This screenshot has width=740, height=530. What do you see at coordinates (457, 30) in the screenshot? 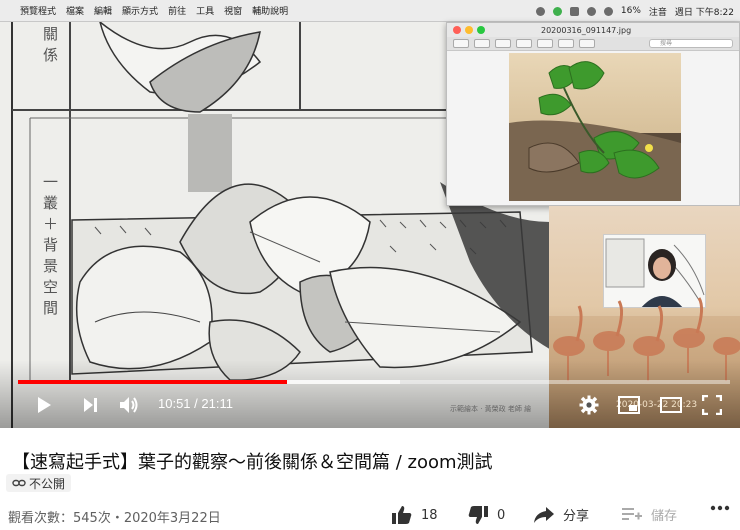
I see `close-window-icon` at bounding box center [457, 30].